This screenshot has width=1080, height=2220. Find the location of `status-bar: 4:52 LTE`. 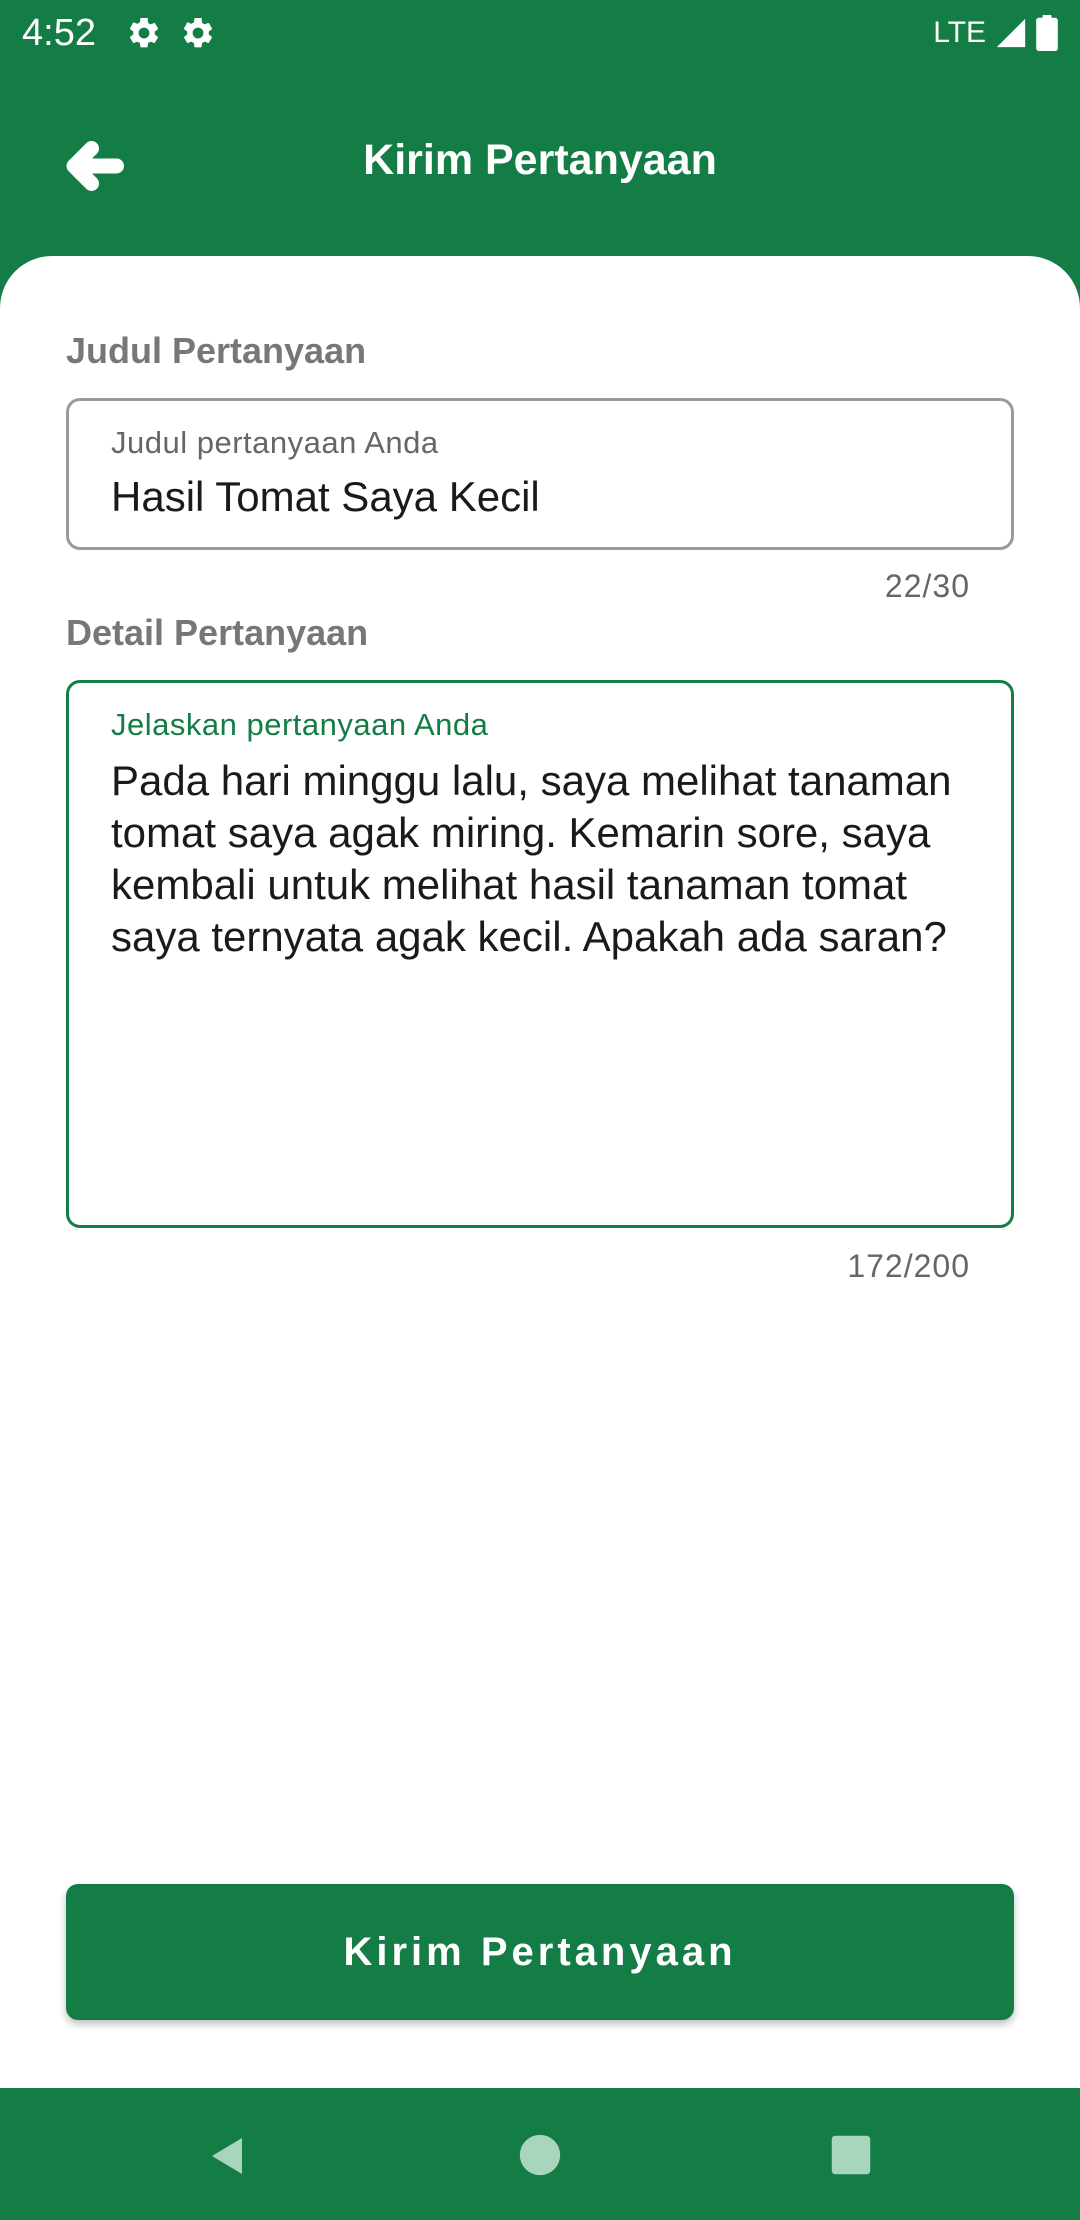

status-bar: 4:52 LTE is located at coordinates (540, 33).